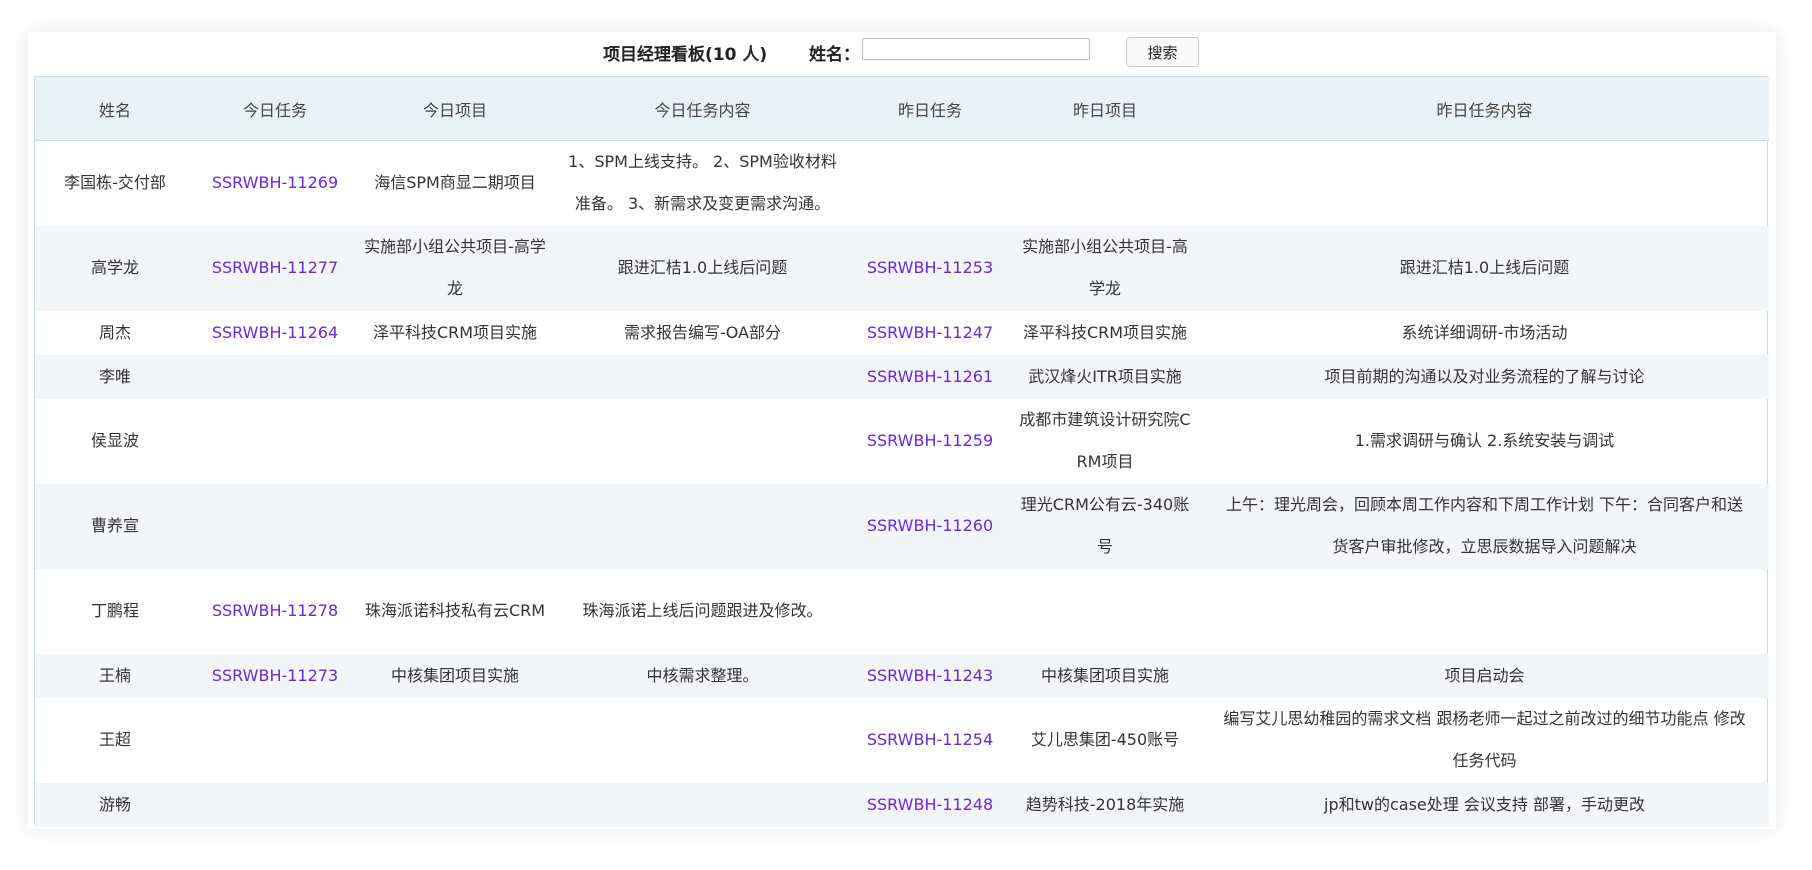 Image resolution: width=1812 pixels, height=870 pixels. What do you see at coordinates (1484, 739) in the screenshot?
I see `yesterday-content-cell: 编写艾儿思幼稚园的需求文档 跟杨老师一起过之前改过的细节功能点 修改任务代码` at bounding box center [1484, 739].